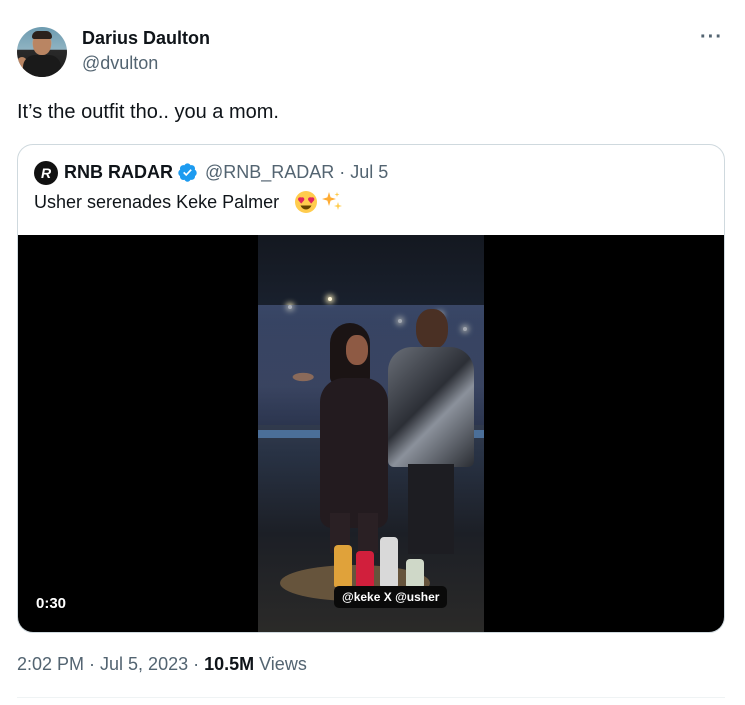 Image resolution: width=745 pixels, height=705 pixels. I want to click on author-handle: @dvulton, so click(120, 63).